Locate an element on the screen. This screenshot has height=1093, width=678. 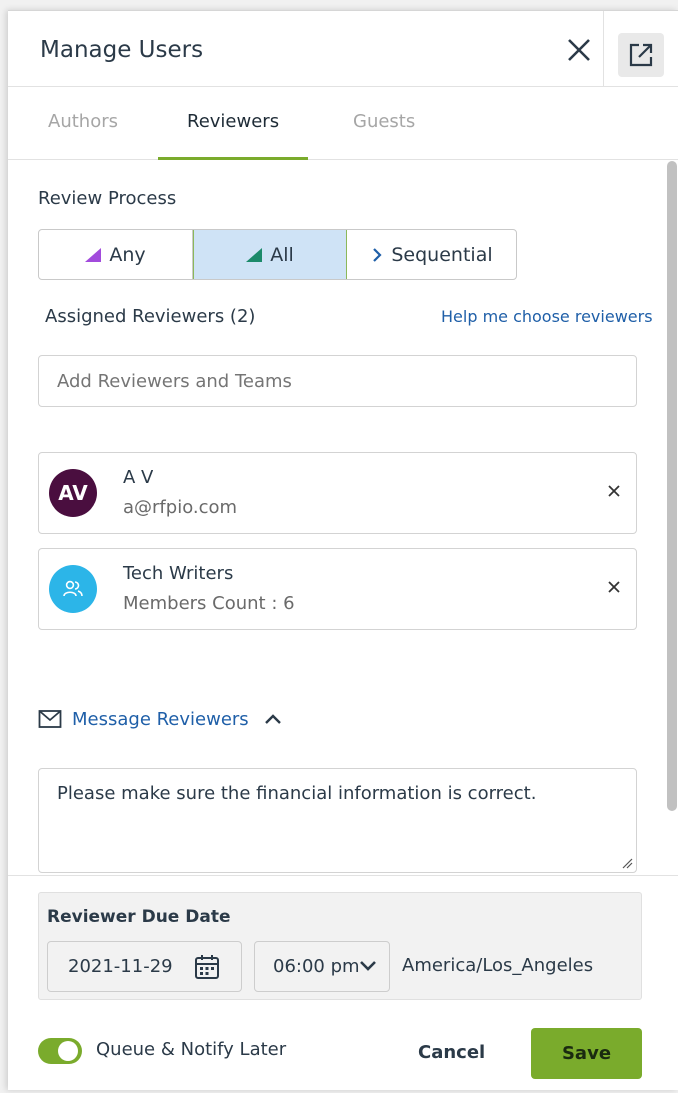
header-divider is located at coordinates (603, 49).